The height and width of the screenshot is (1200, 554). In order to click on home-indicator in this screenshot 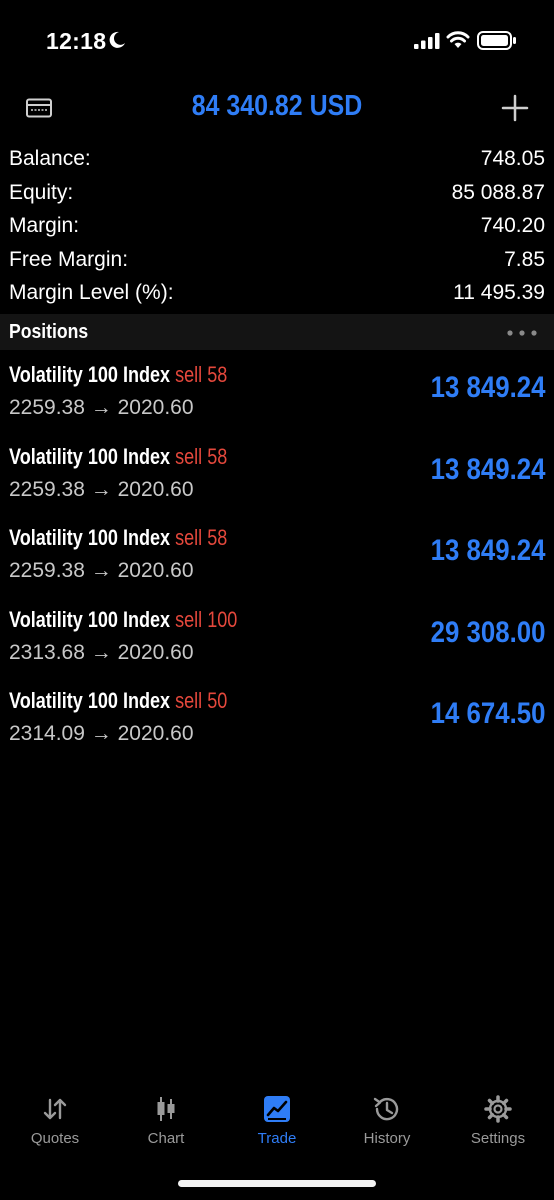, I will do `click(277, 1183)`.